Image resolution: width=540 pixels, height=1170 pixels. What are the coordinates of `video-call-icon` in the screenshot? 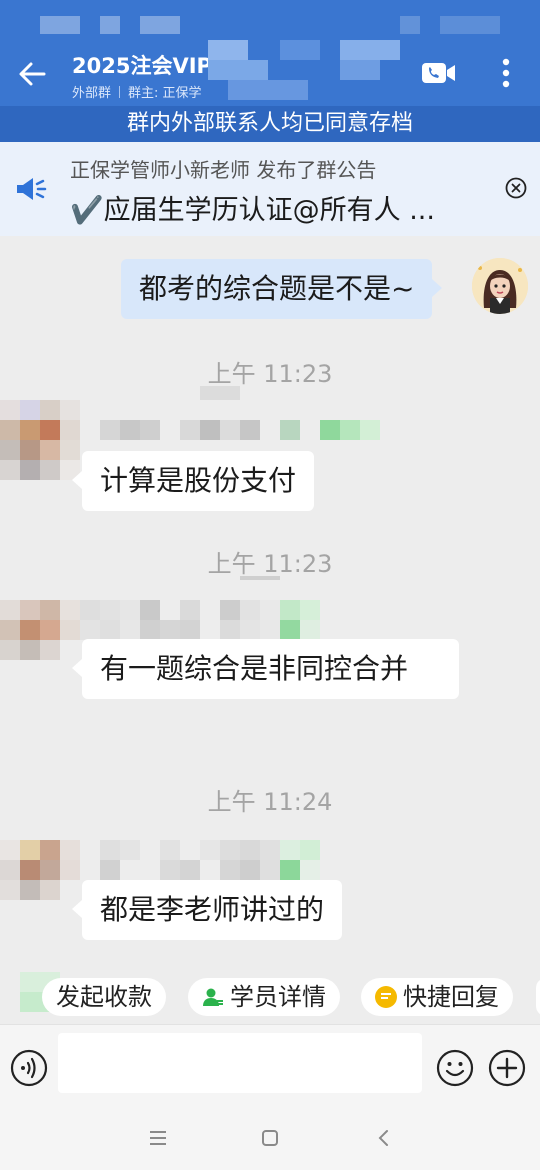 It's located at (438, 73).